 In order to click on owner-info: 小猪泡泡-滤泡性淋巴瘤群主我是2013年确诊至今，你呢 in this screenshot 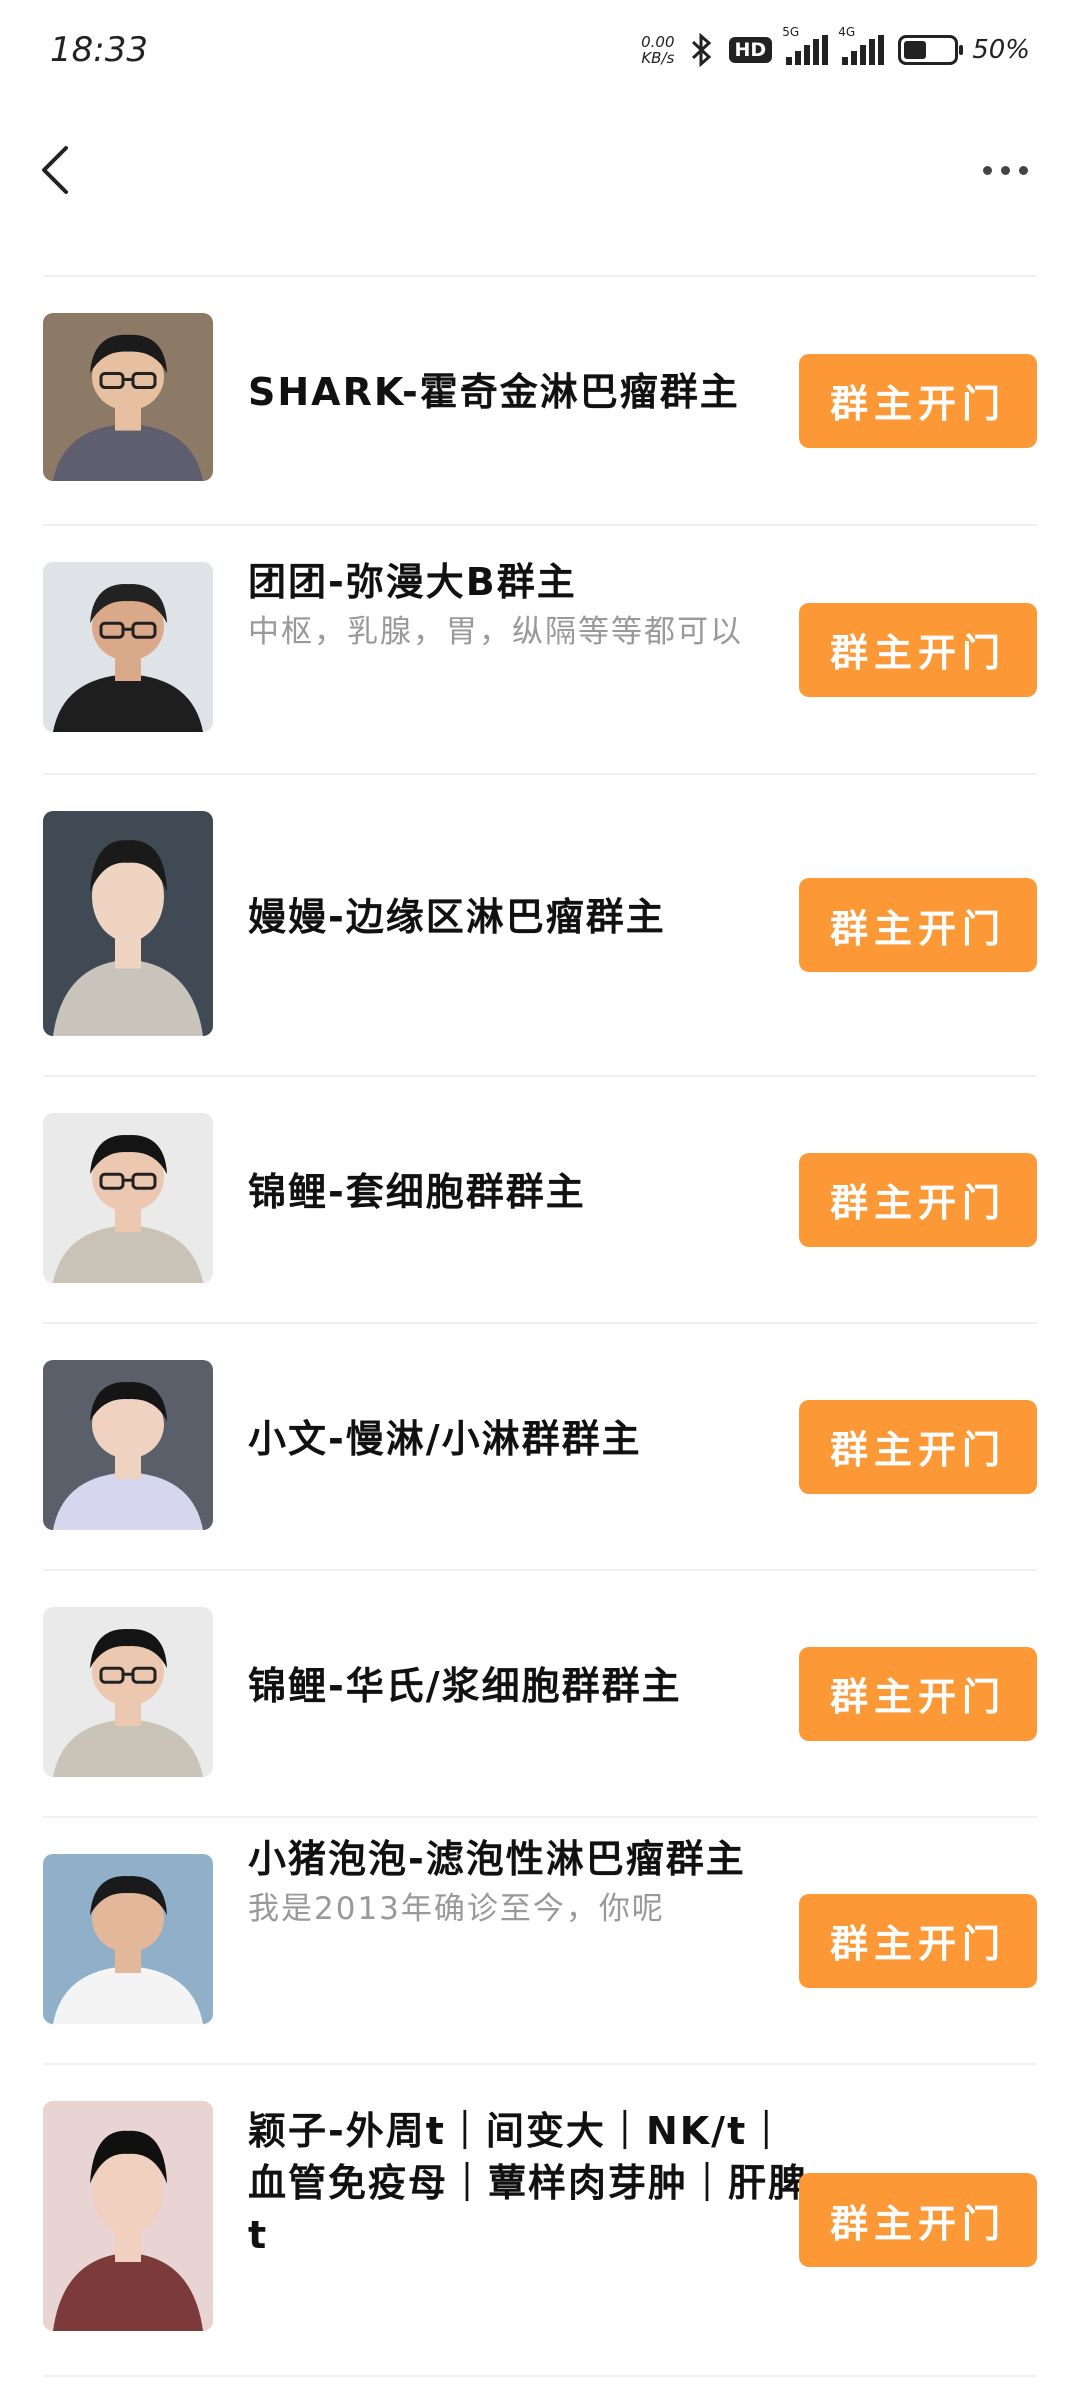, I will do `click(530, 1882)`.